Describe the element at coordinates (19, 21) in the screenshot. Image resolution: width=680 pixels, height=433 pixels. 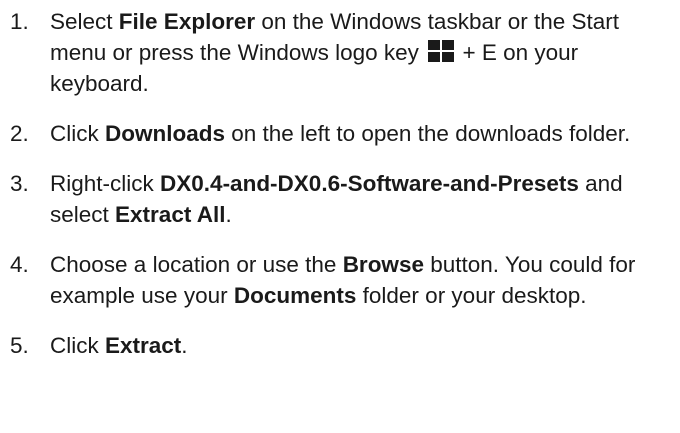
I see `step-number: 1.` at that location.